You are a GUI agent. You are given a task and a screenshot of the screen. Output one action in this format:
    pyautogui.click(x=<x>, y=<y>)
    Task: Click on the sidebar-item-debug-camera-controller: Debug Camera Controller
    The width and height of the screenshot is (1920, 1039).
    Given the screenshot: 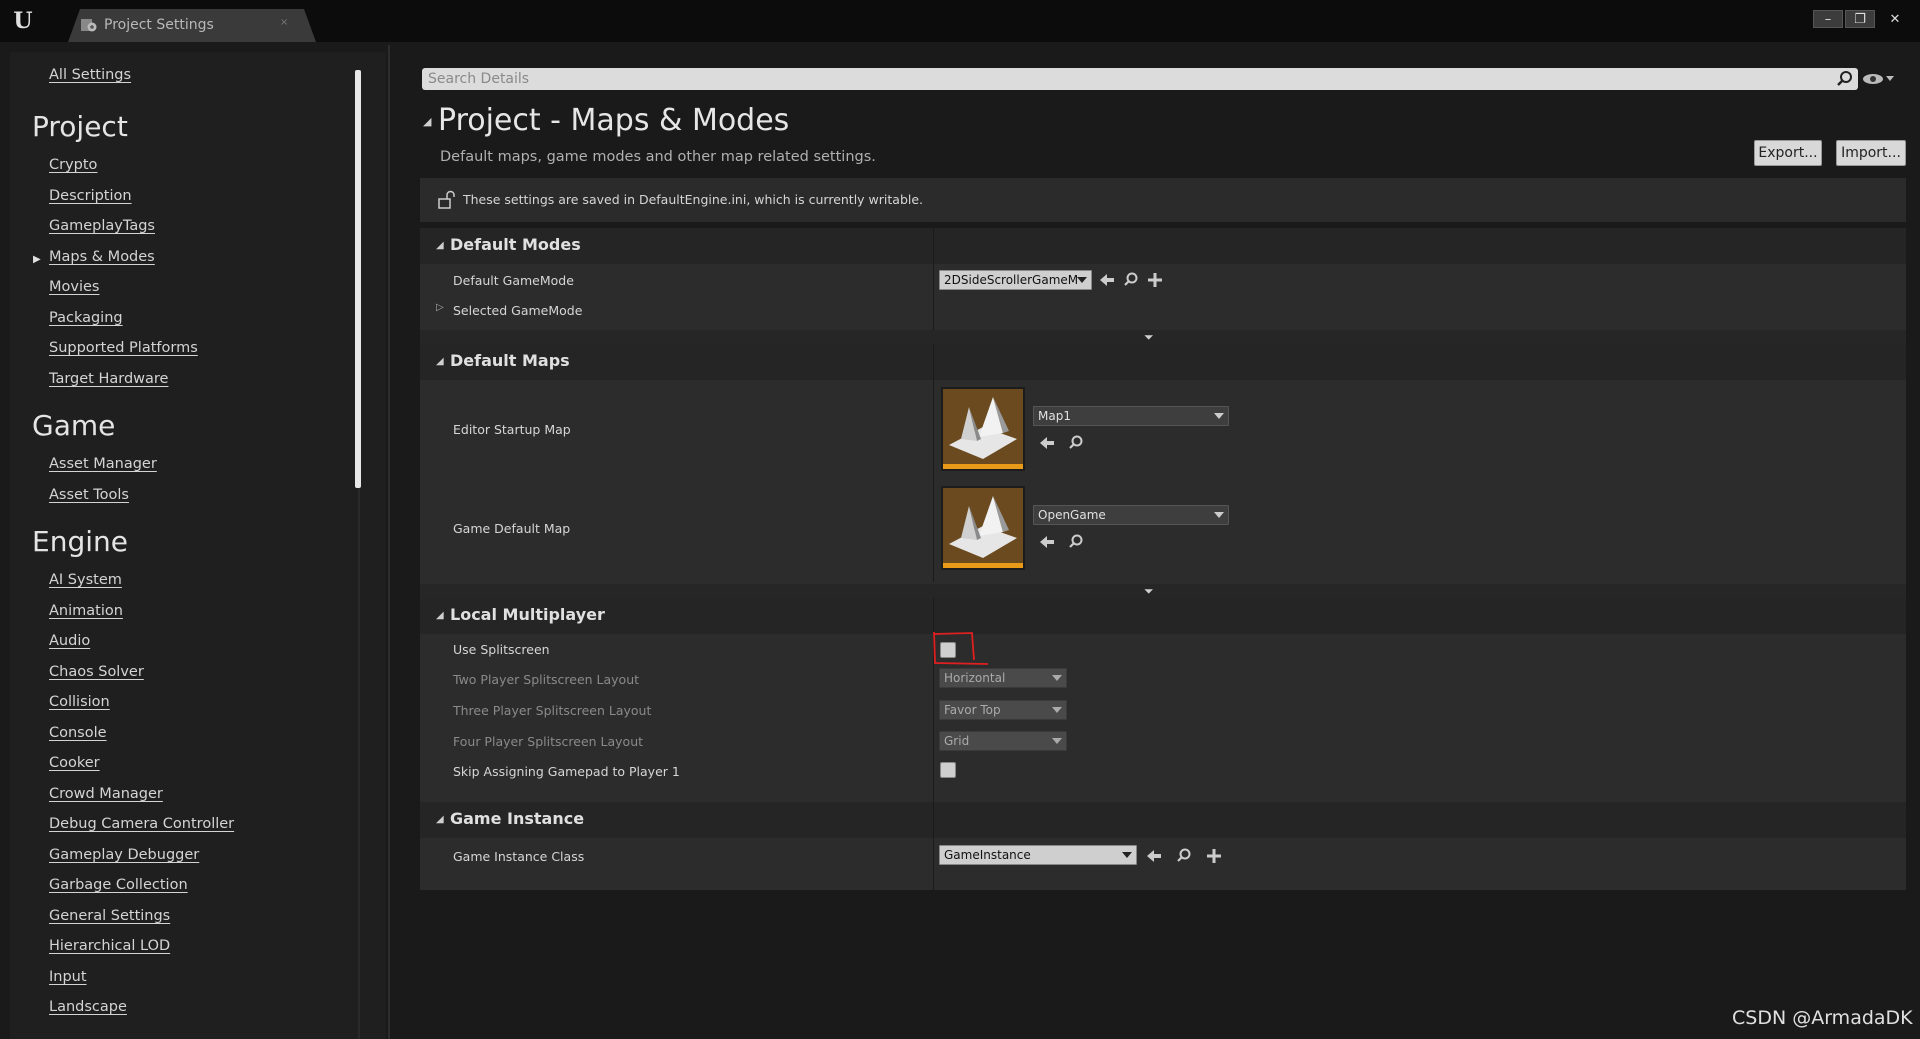 What is the action you would take?
    pyautogui.click(x=141, y=824)
    